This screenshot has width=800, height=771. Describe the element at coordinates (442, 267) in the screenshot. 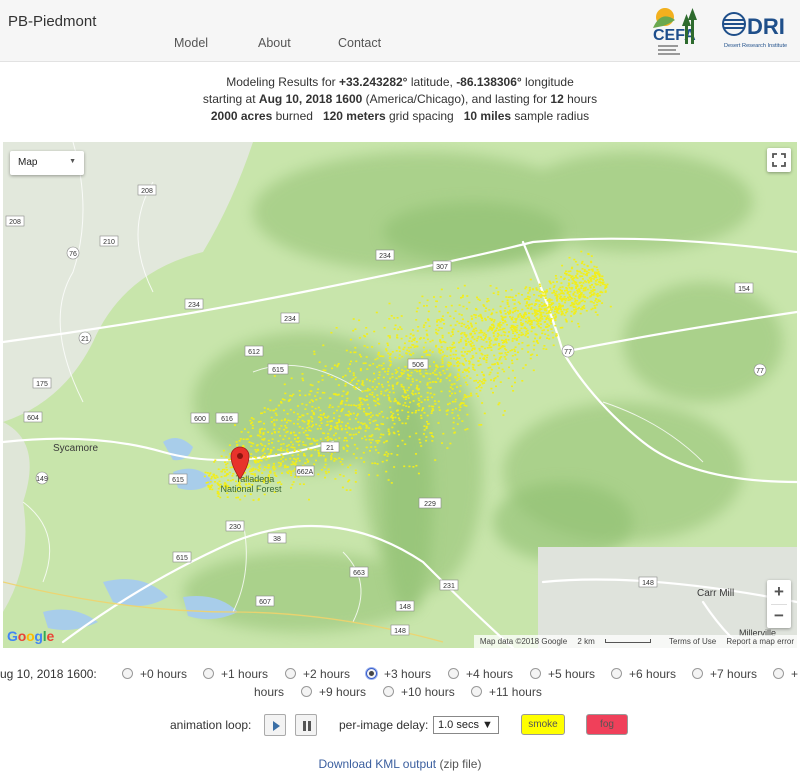

I see `svg-text: 307` at that location.